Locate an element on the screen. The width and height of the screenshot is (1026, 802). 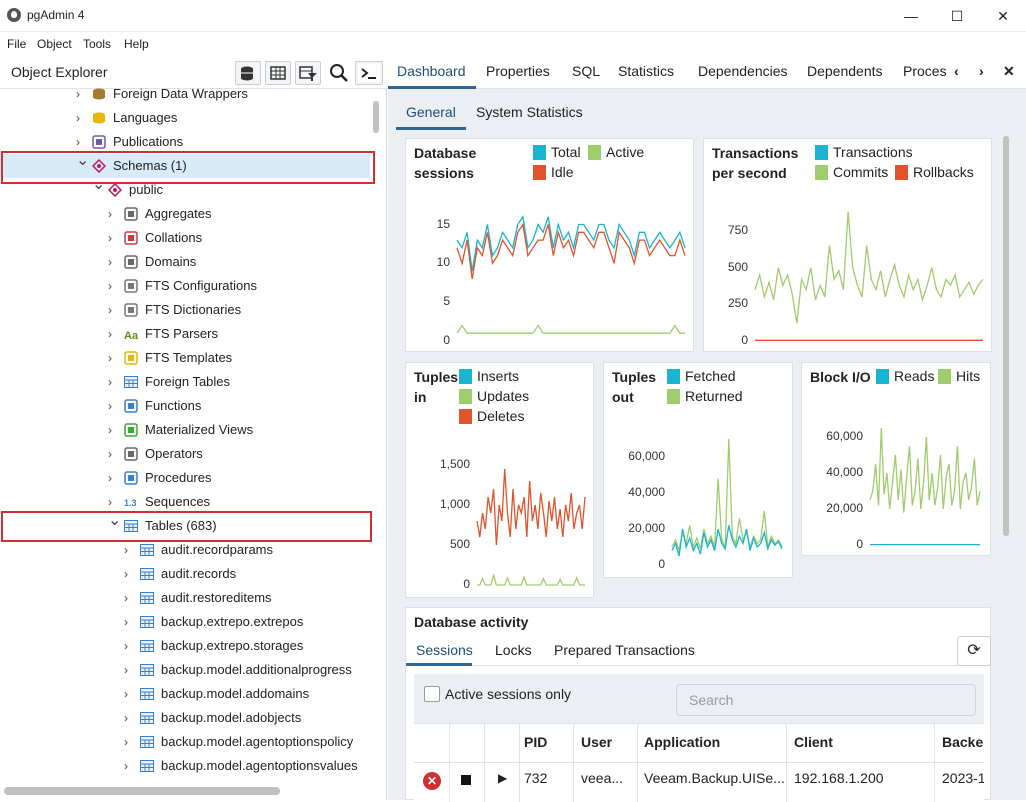
menu-file: File is located at coordinates (16, 44).